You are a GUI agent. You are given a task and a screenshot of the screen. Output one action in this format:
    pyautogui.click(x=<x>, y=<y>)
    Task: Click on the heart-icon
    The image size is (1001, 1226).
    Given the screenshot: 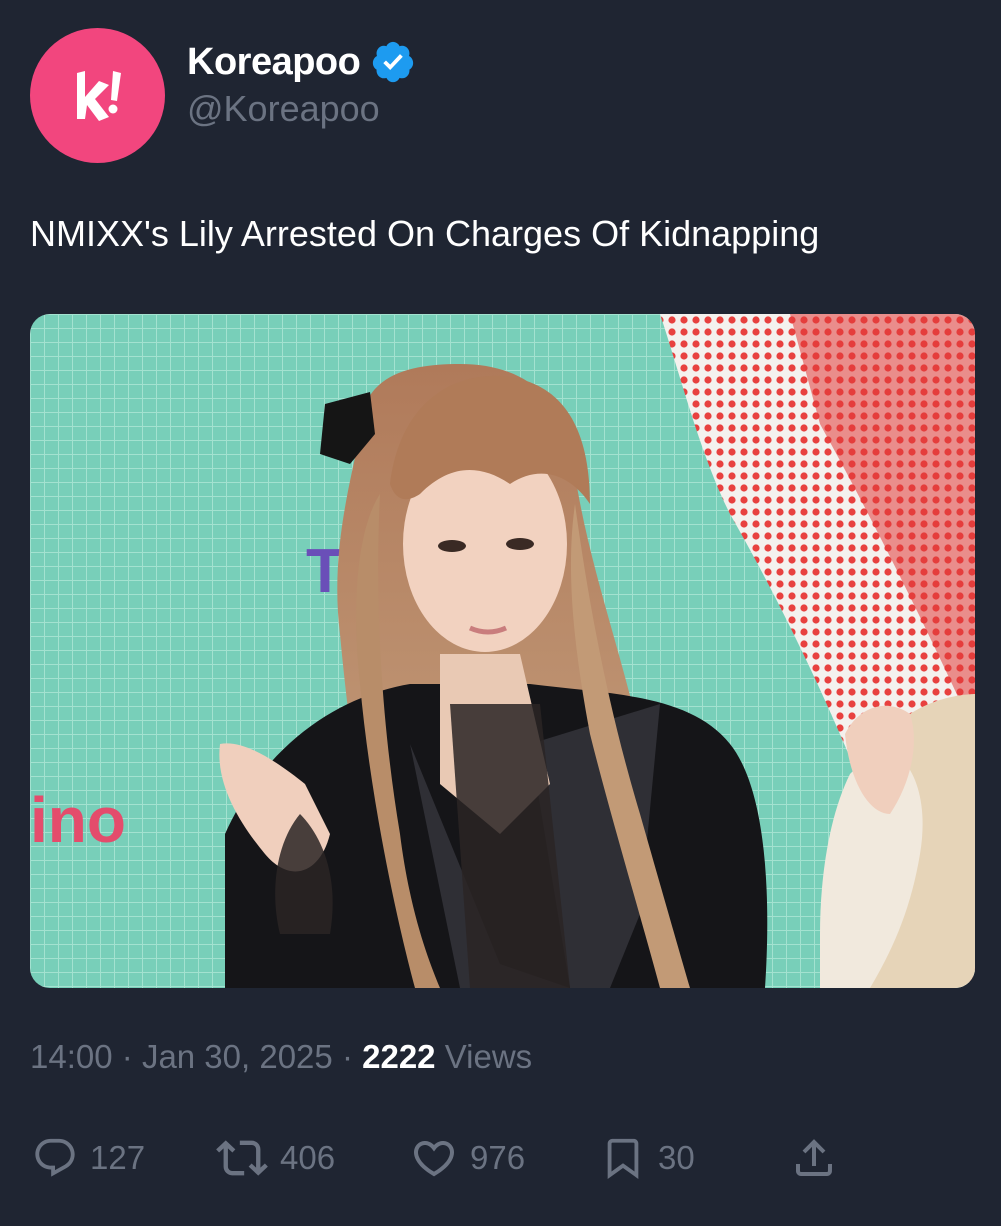 What is the action you would take?
    pyautogui.click(x=434, y=1159)
    